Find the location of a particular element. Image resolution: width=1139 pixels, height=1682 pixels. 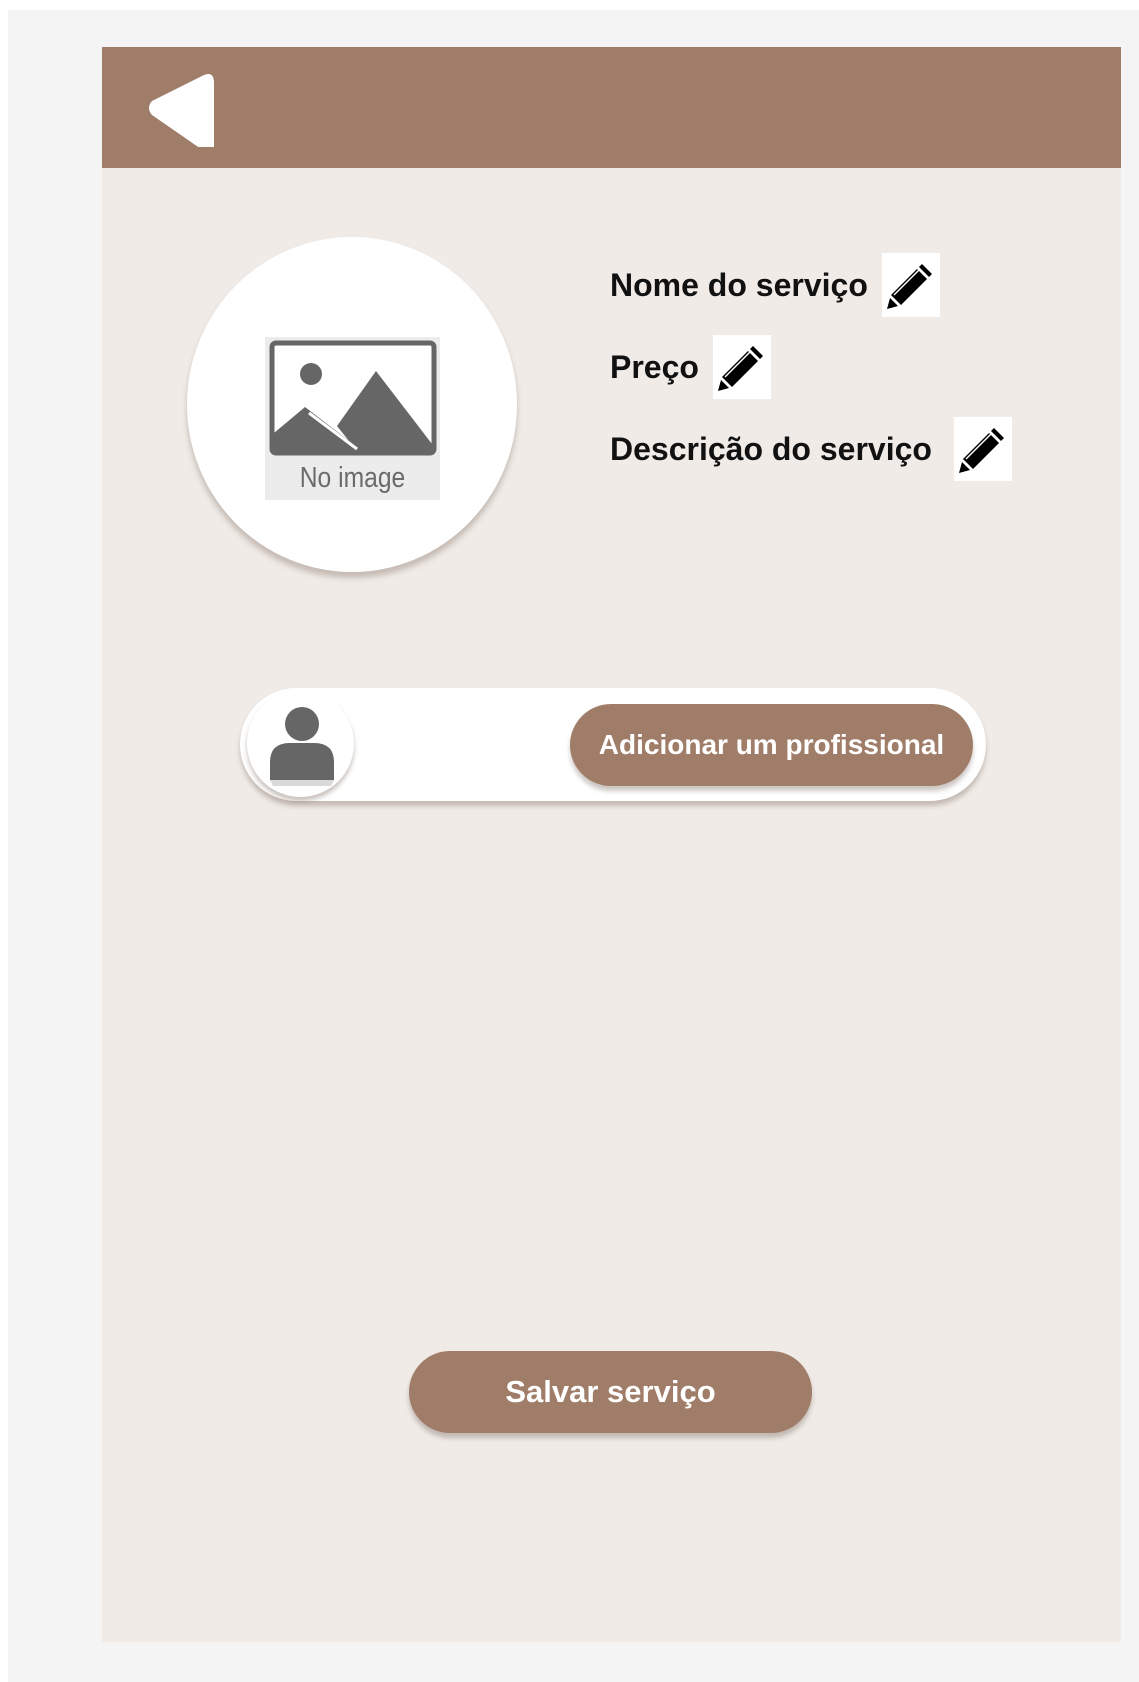

no-image-placeholder: No image is located at coordinates (352, 418).